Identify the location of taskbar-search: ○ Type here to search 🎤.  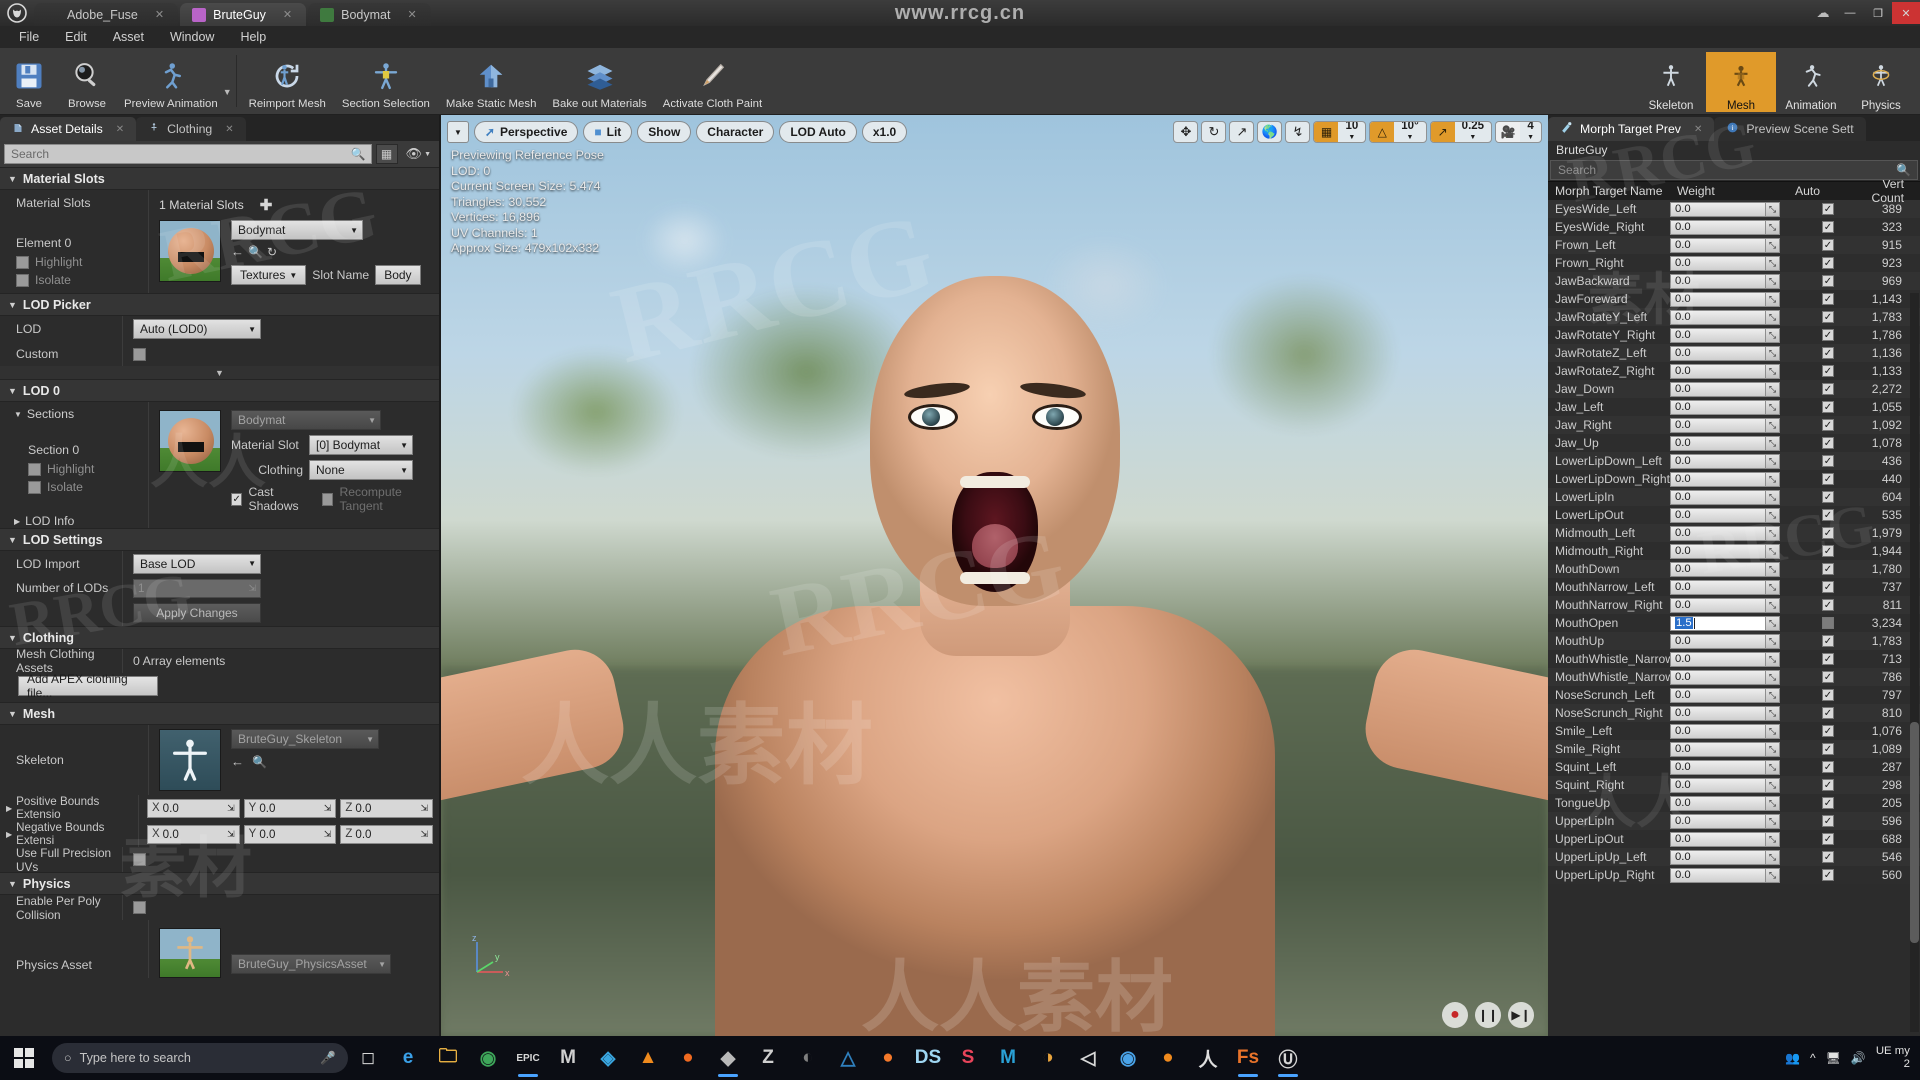
(200, 1058).